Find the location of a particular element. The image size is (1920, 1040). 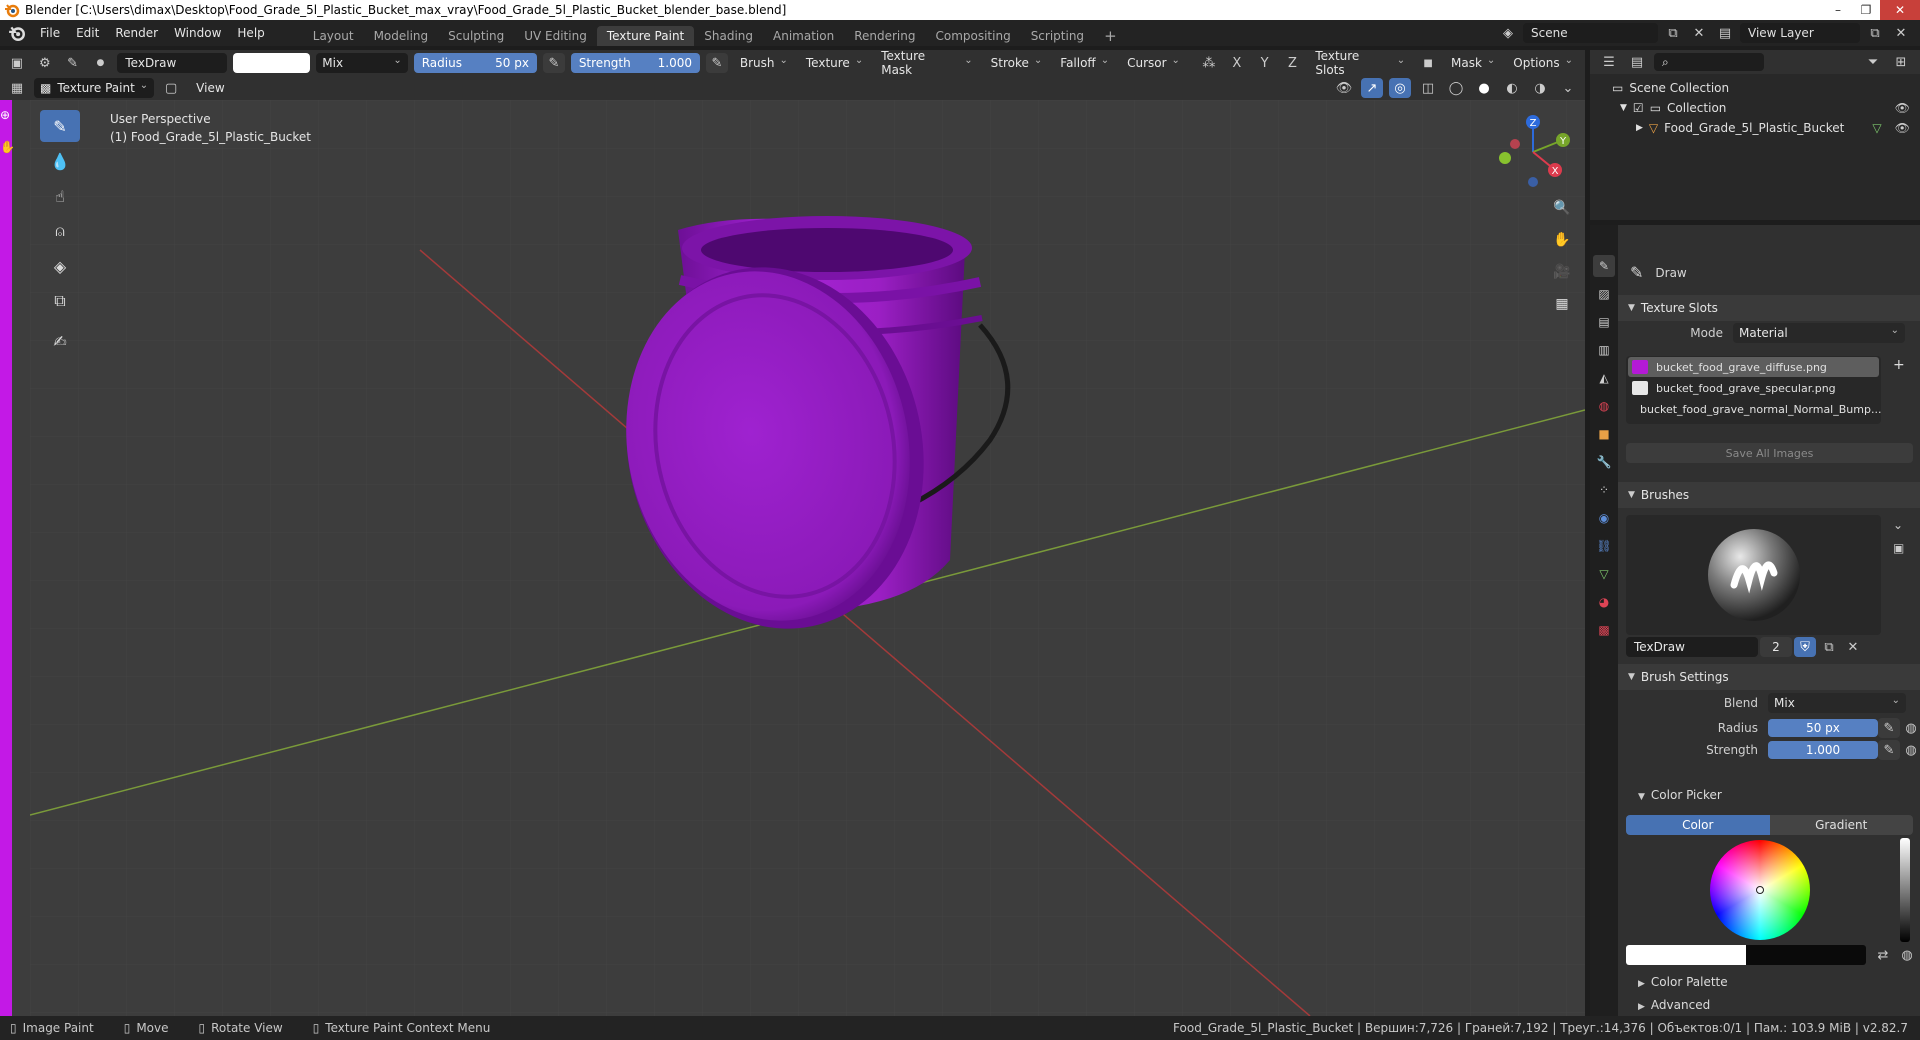

symmetry-icon: ⁂ is located at coordinates (1209, 63).